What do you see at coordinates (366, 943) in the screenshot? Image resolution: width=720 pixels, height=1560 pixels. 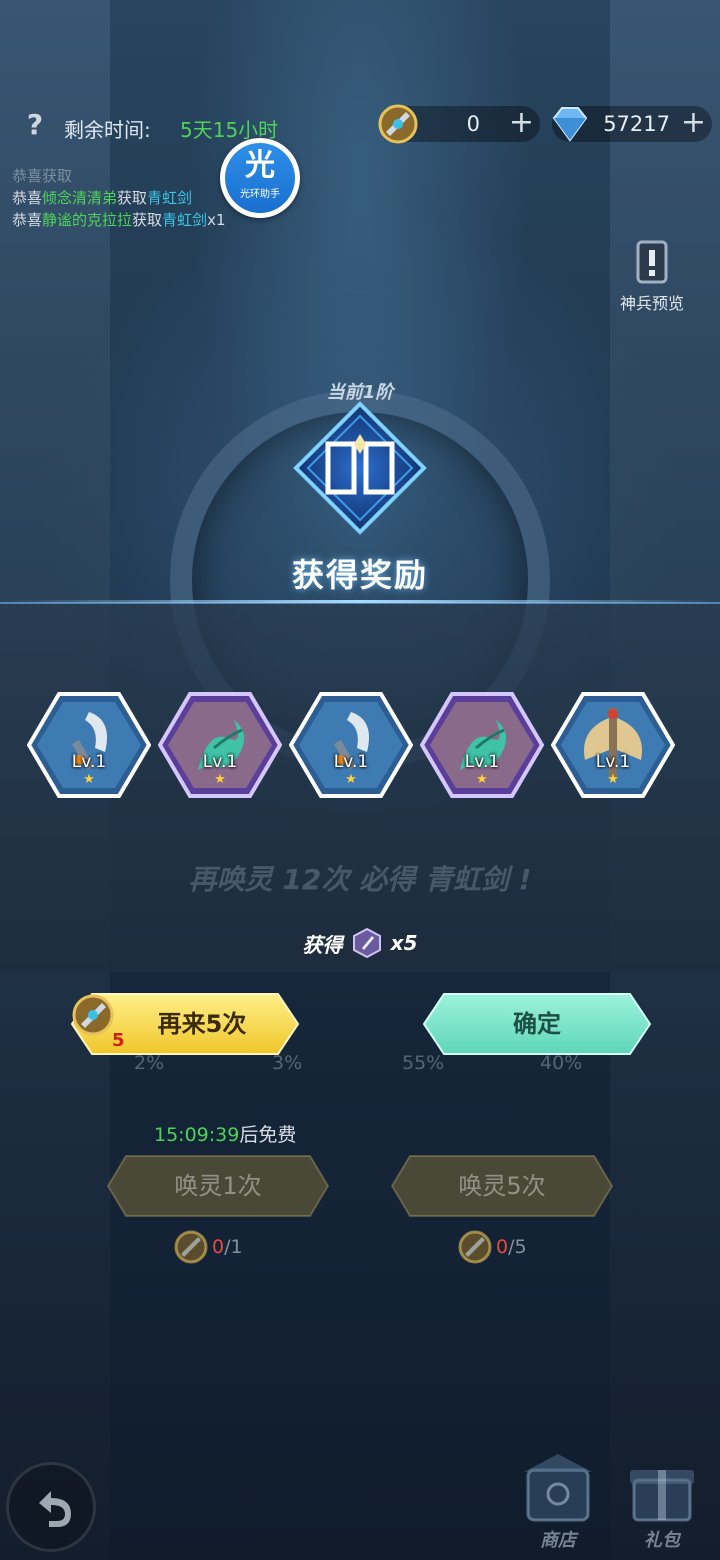 I see `weapon-shard-icon` at bounding box center [366, 943].